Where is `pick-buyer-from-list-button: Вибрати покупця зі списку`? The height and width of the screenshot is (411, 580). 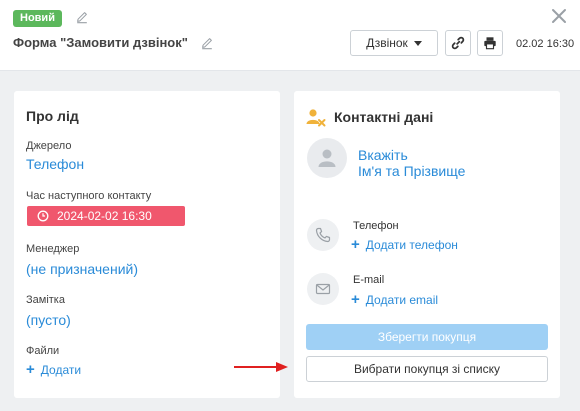
pick-buyer-from-list-button: Вибрати покупця зі списку is located at coordinates (427, 369).